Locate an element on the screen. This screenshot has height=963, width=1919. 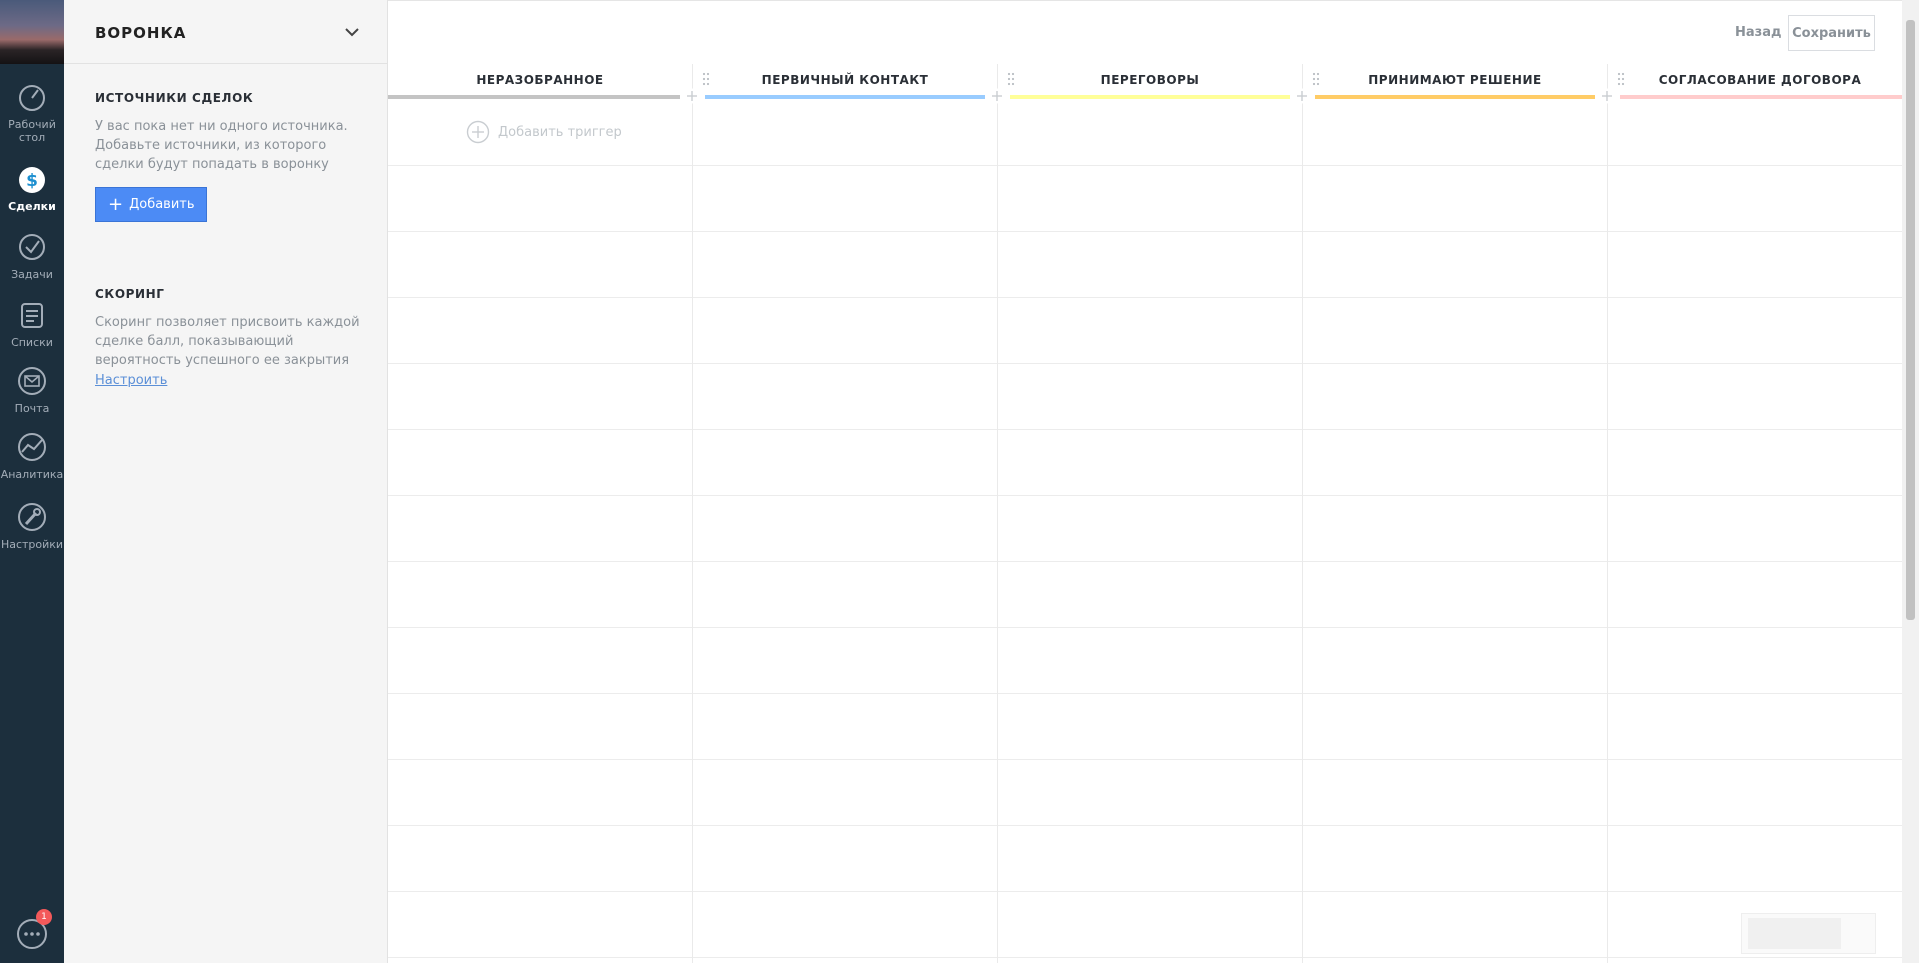
add-trigger-button: Добавить триггер is located at coordinates (544, 132).